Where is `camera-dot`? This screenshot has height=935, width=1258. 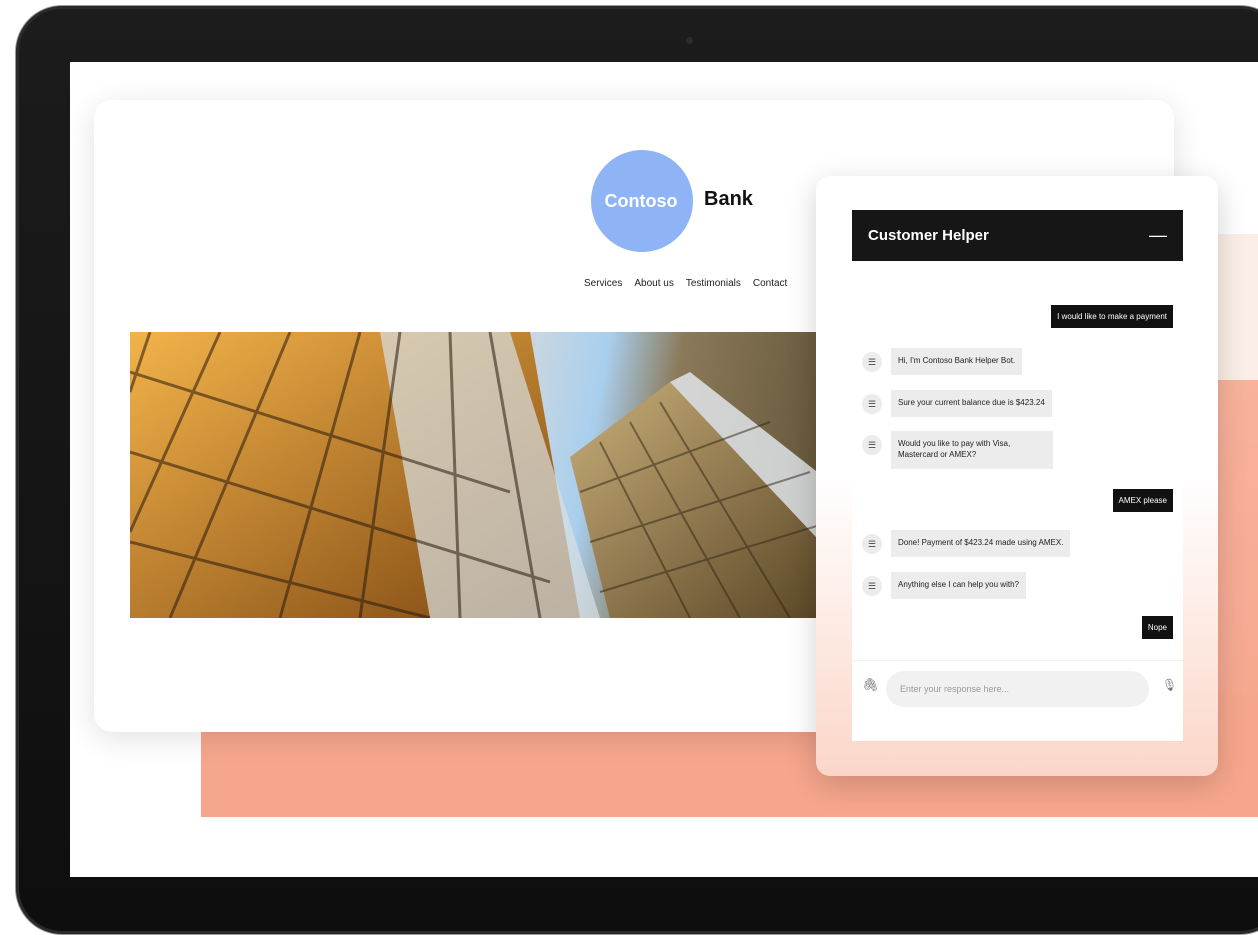
camera-dot is located at coordinates (689, 40).